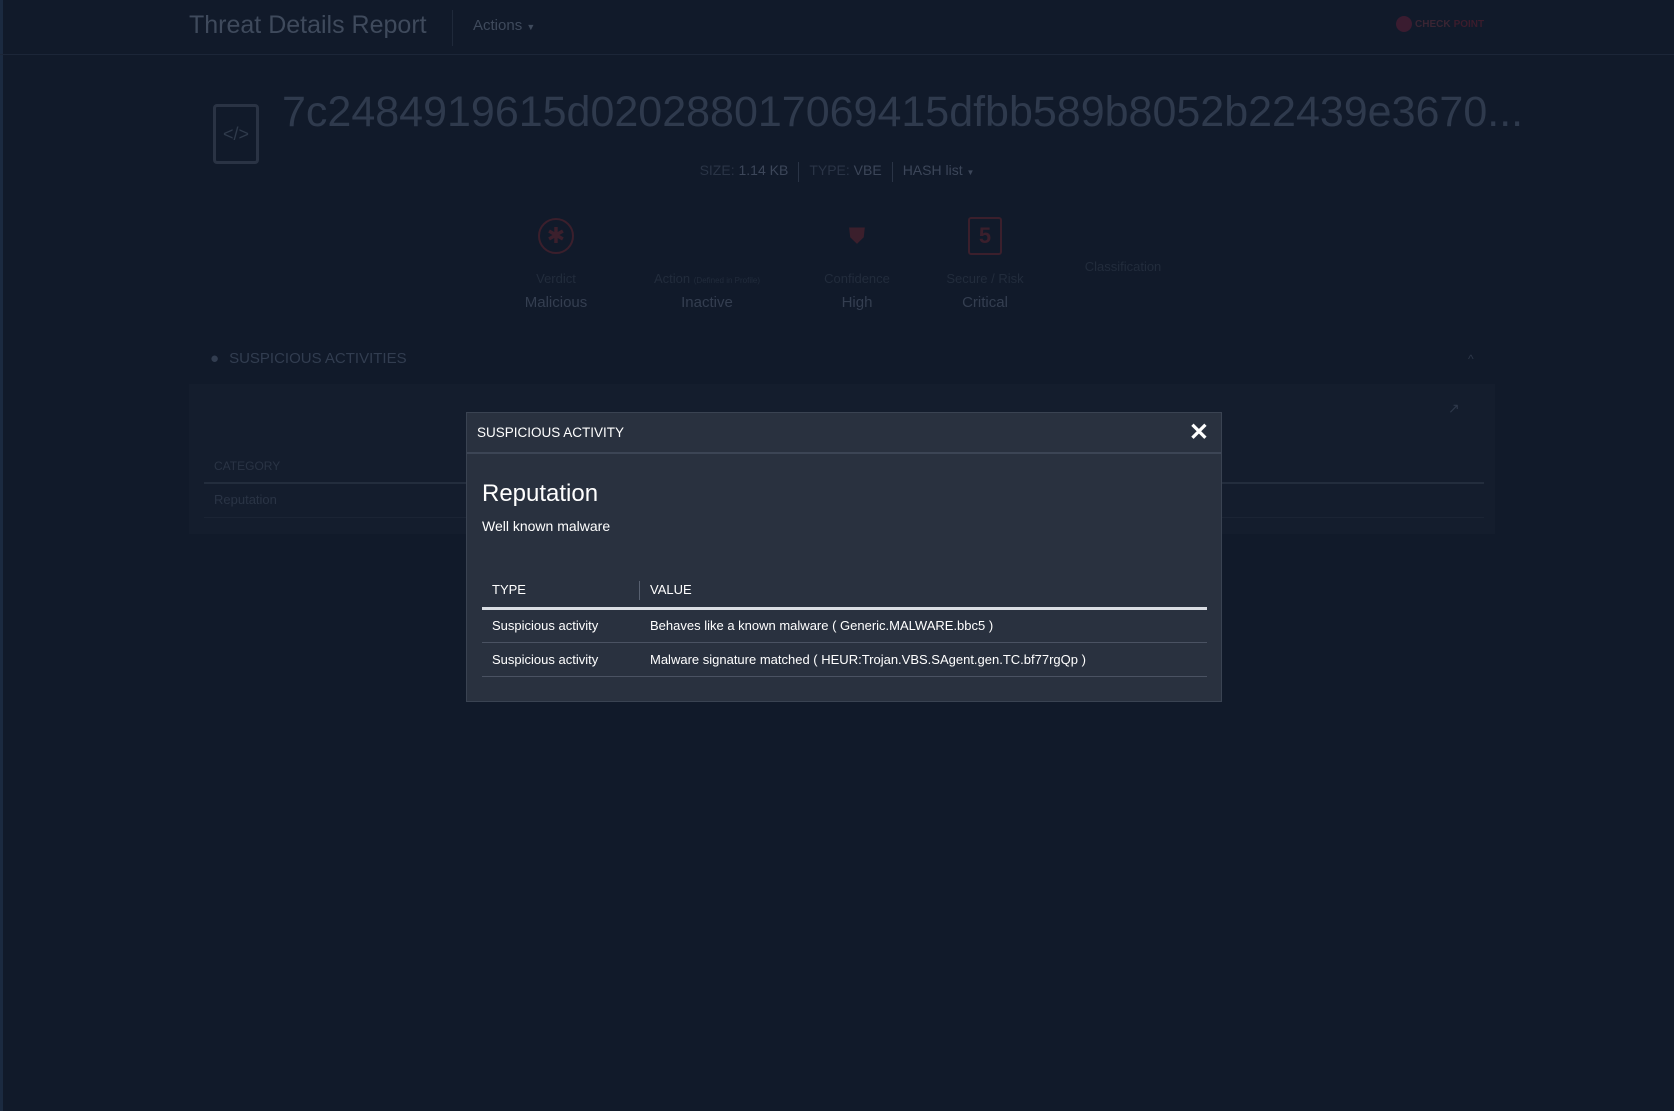  I want to click on stat-label: Classification, so click(1123, 266).